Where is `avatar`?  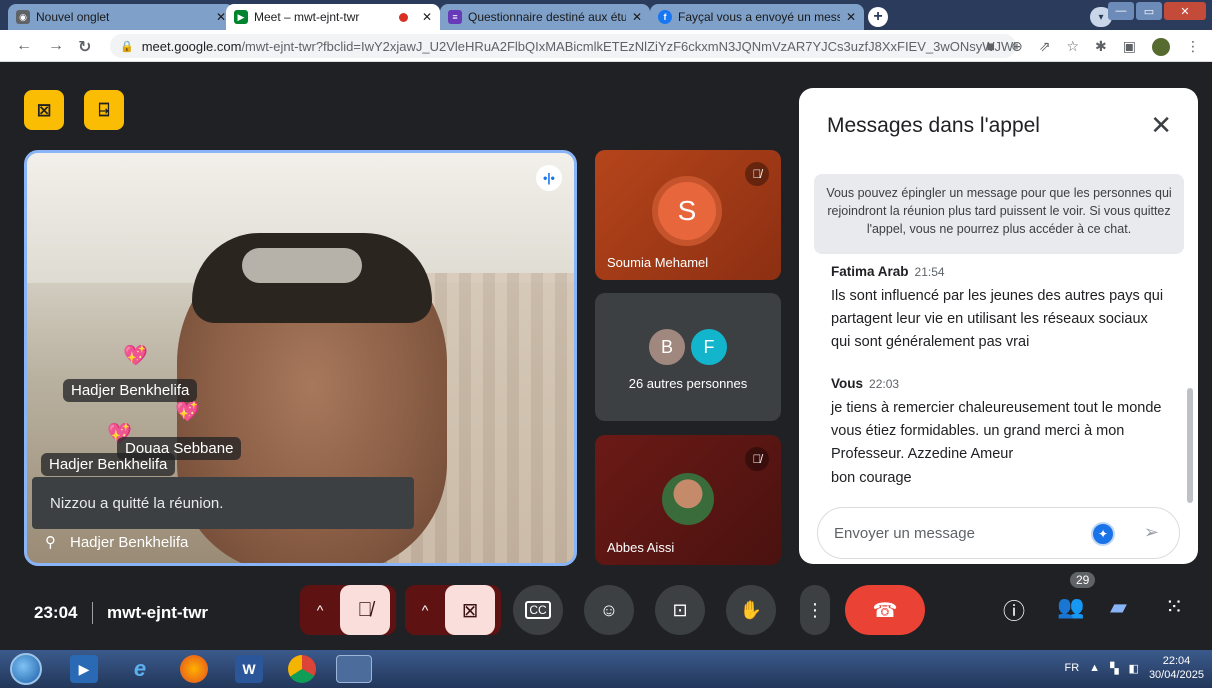 avatar is located at coordinates (688, 499).